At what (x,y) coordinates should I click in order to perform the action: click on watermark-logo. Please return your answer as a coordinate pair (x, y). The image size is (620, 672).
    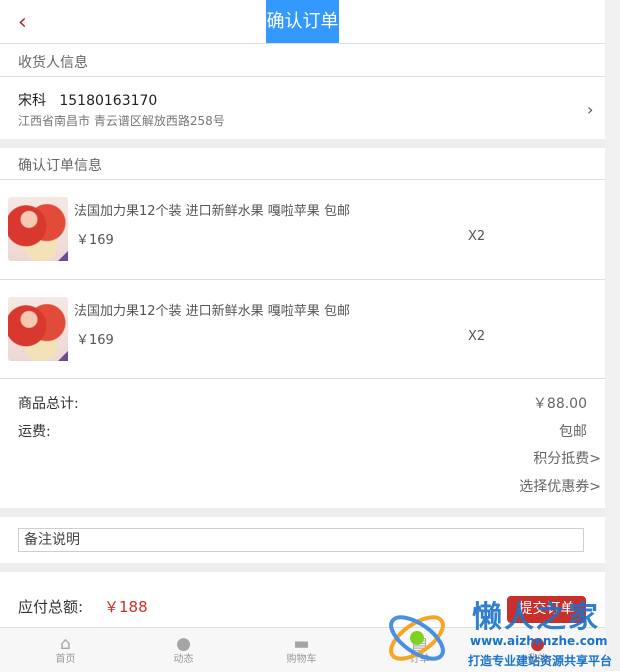
    Looking at the image, I should click on (417, 638).